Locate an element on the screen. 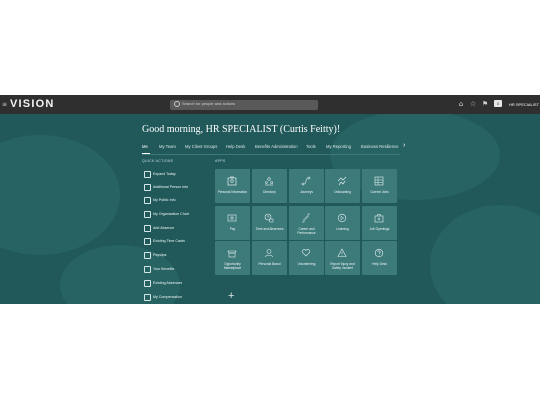 This screenshot has height=400, width=540. onboarding-icon is located at coordinates (342, 181).